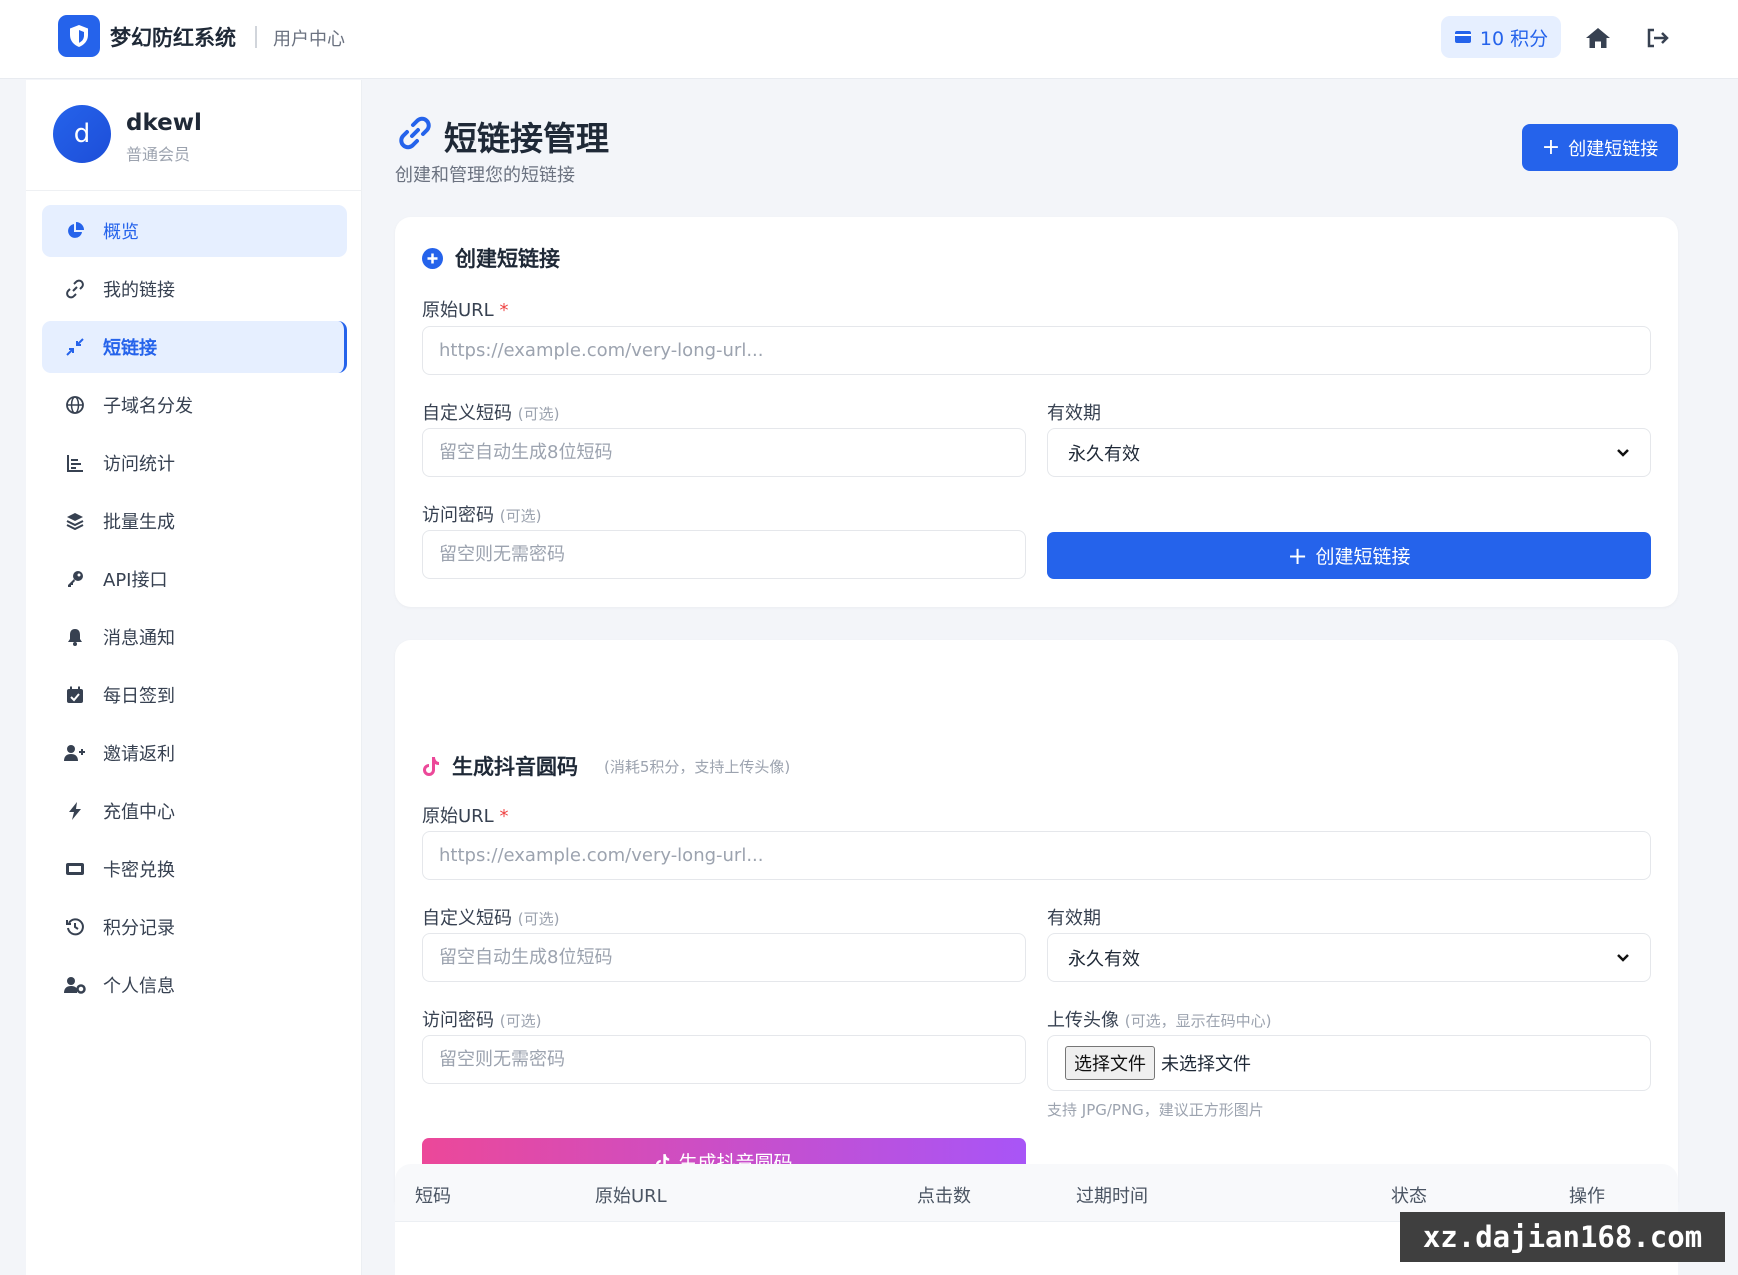 The width and height of the screenshot is (1738, 1275). Describe the element at coordinates (1074, 413) in the screenshot. I see `expire-label: 有效期` at that location.